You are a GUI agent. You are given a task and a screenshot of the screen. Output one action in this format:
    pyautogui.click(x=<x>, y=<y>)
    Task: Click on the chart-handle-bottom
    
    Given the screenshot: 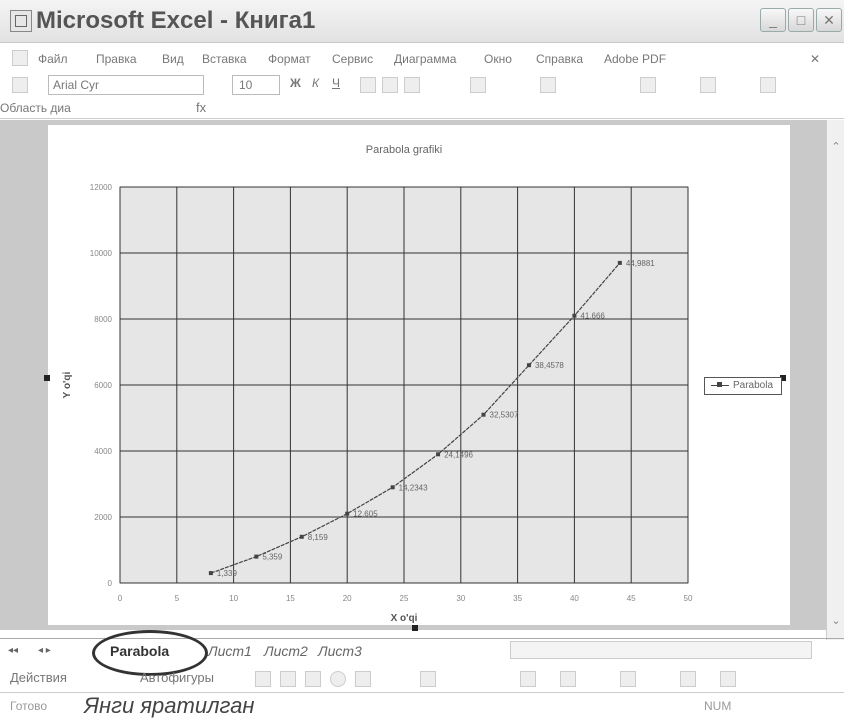 What is the action you would take?
    pyautogui.click(x=415, y=628)
    